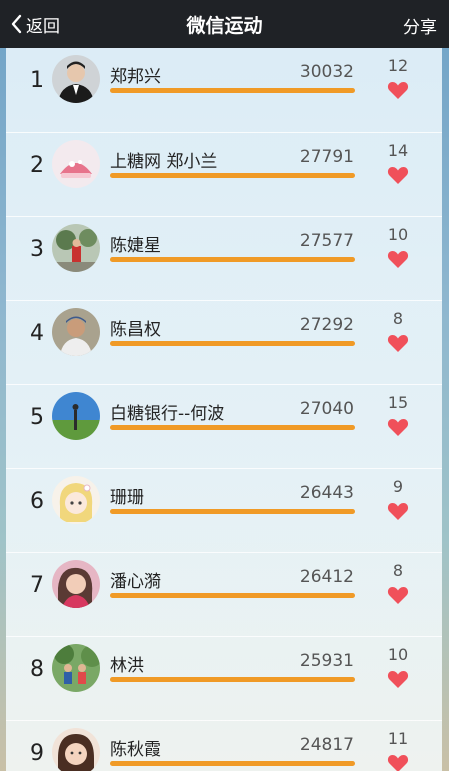 The height and width of the screenshot is (771, 449). I want to click on rank-number: 4, so click(37, 333).